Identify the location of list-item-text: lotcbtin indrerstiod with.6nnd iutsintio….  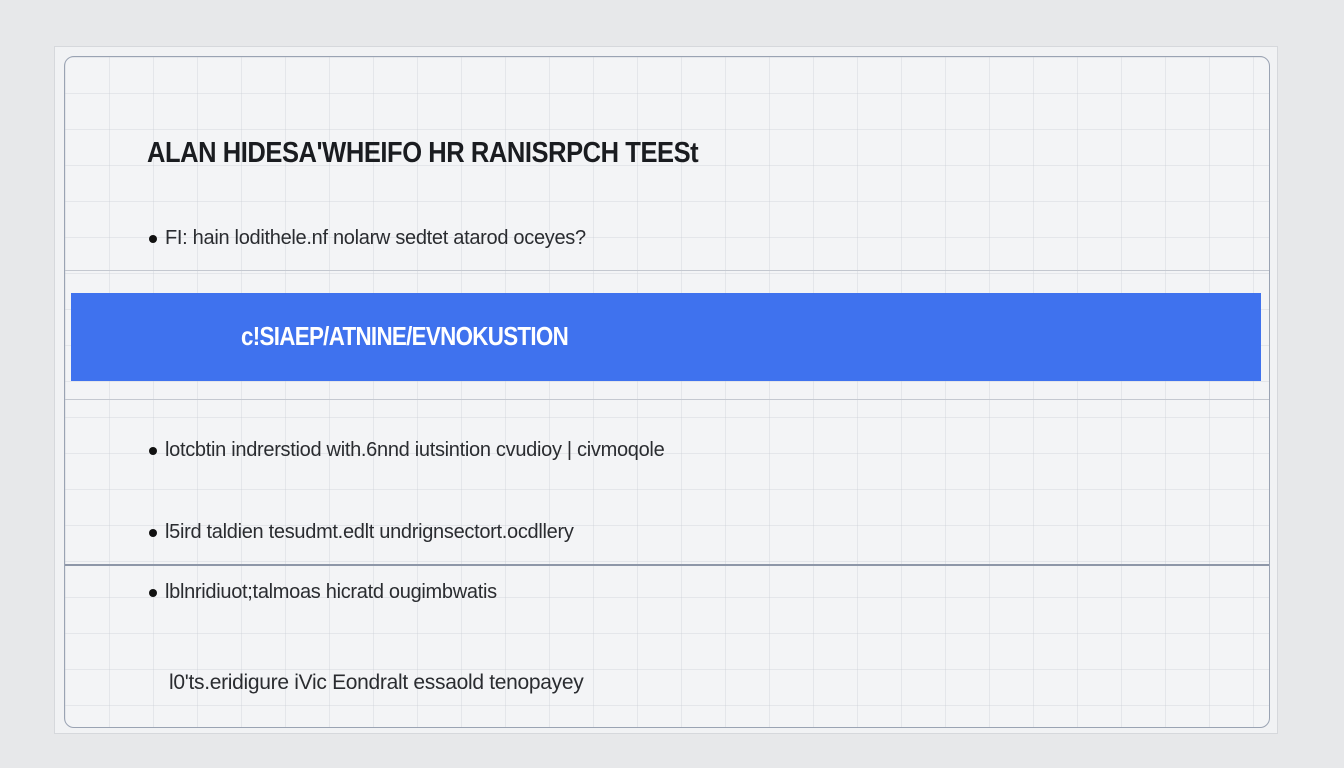
(415, 450).